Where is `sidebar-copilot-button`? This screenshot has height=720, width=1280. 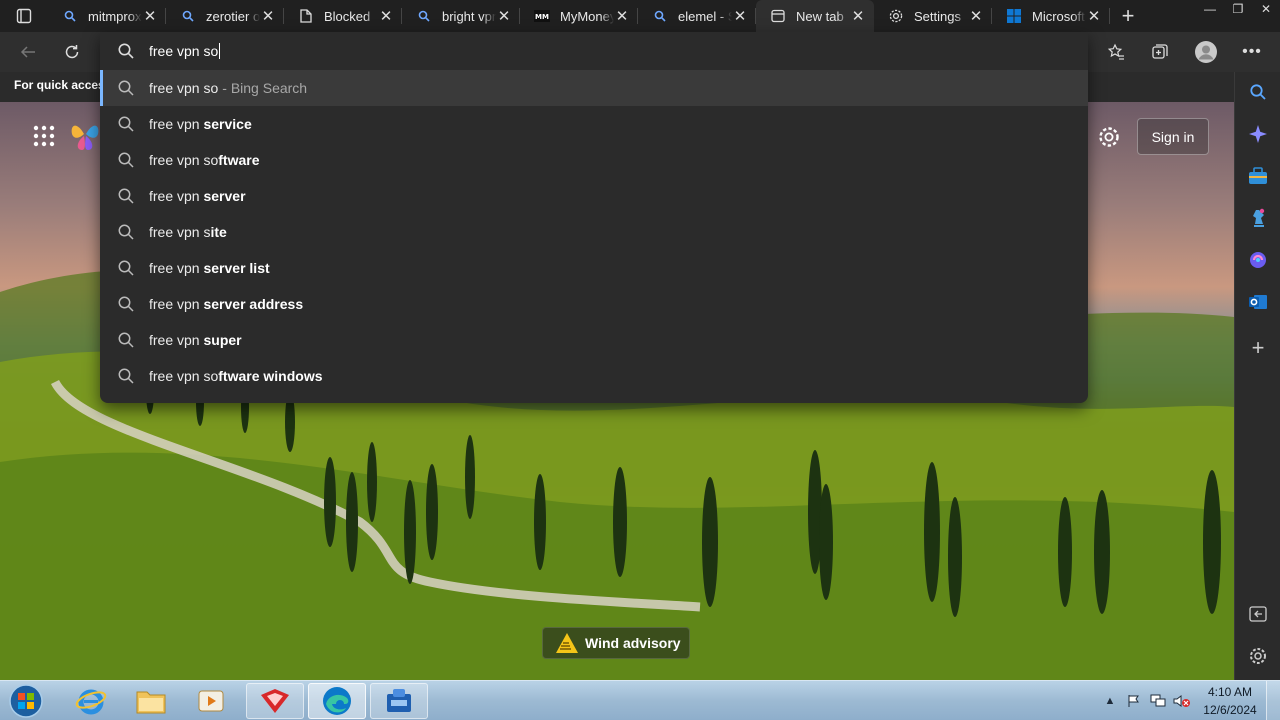 sidebar-copilot-button is located at coordinates (1258, 134).